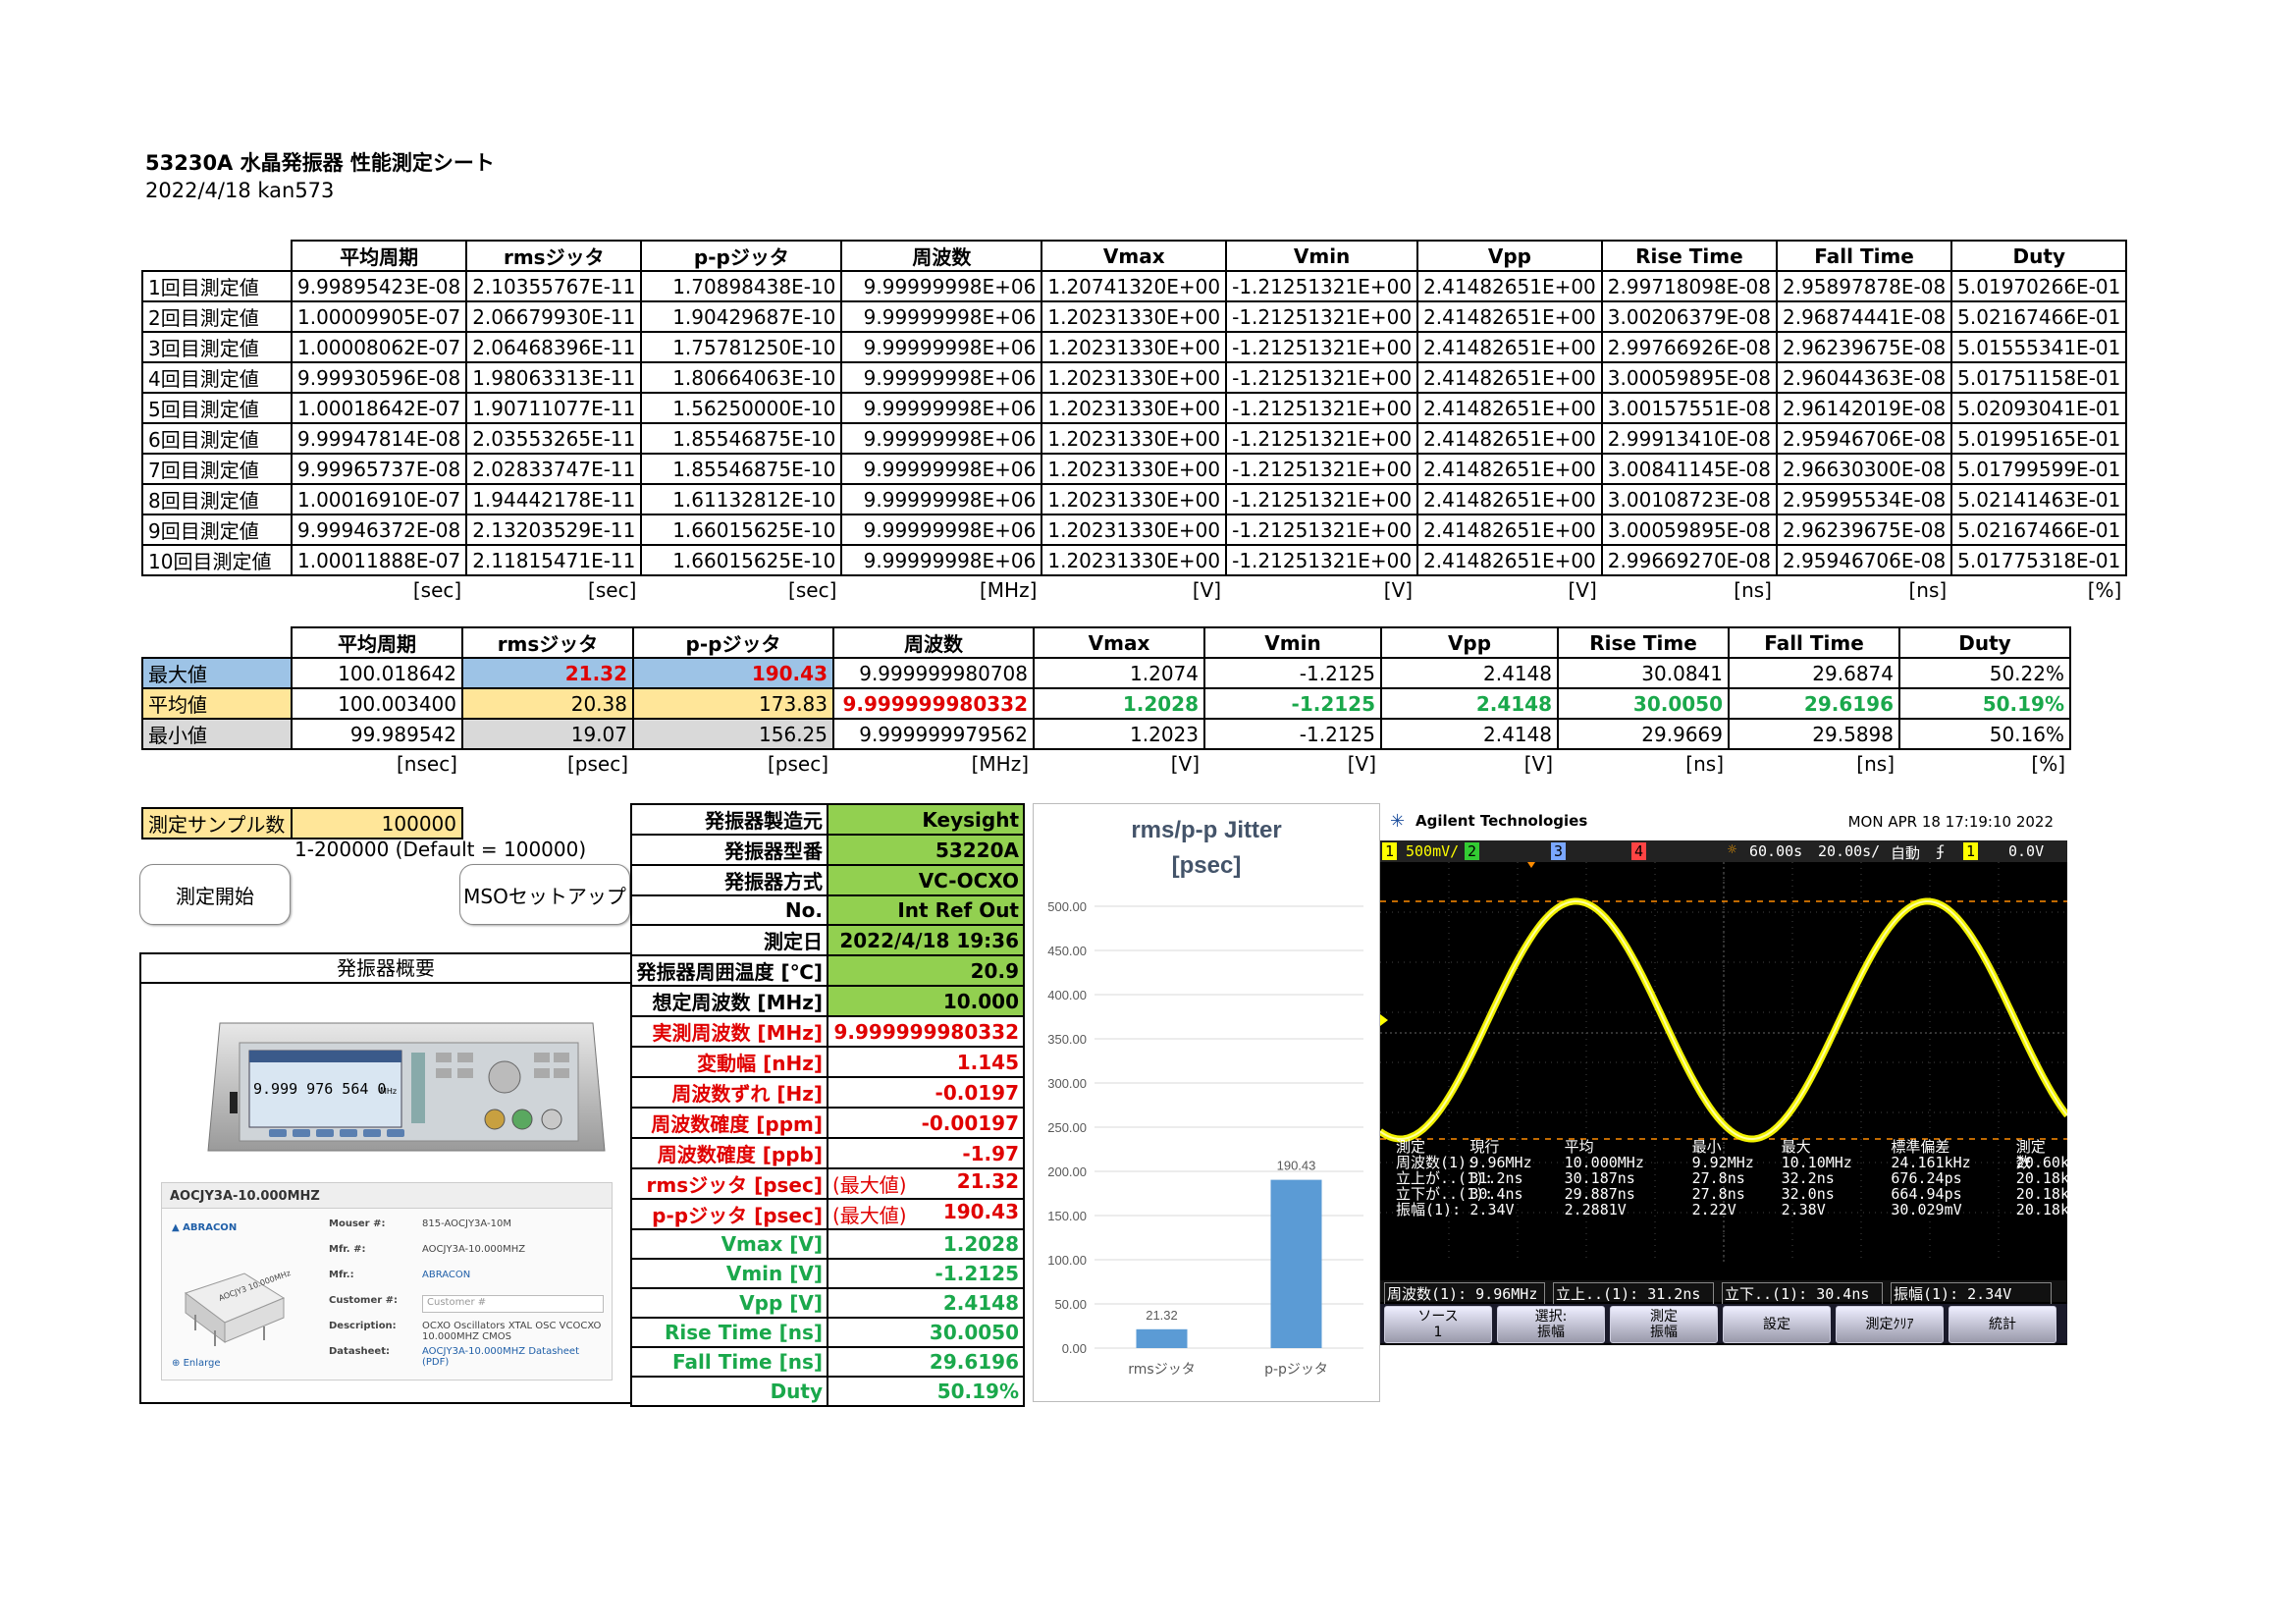  What do you see at coordinates (1814, 703) in the screenshot?
I see `cell-value: 29.6196` at bounding box center [1814, 703].